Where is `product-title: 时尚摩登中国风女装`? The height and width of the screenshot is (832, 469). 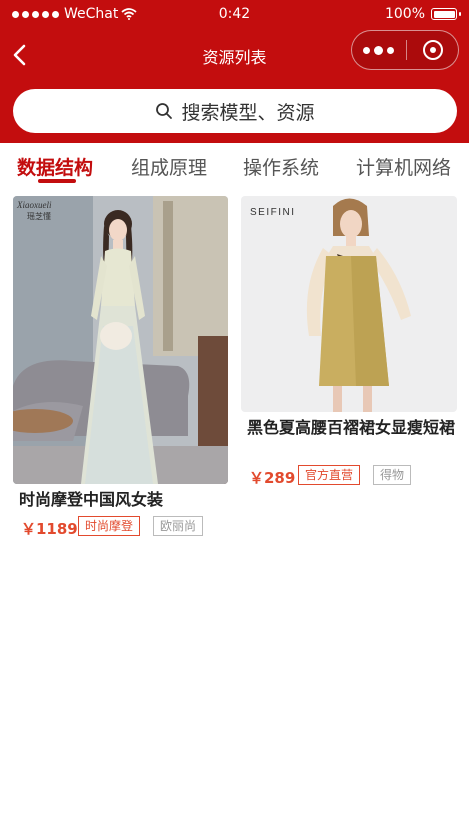
product-title: 时尚摩登中国风女装 is located at coordinates (91, 499).